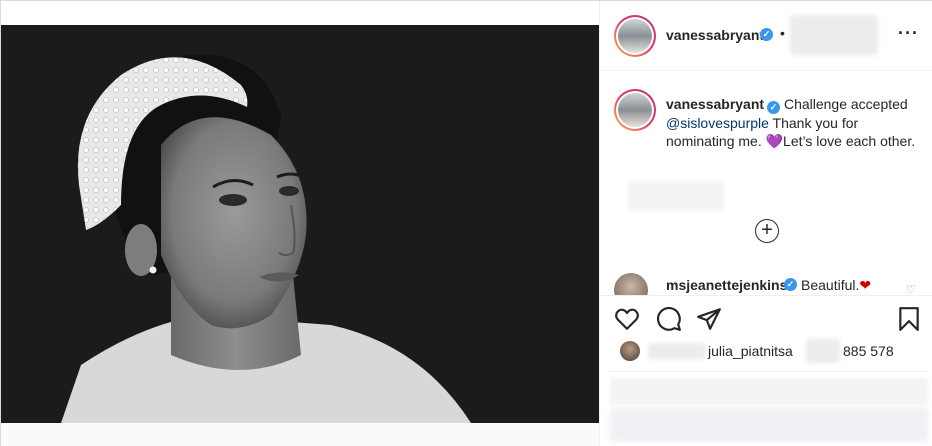 The height and width of the screenshot is (446, 932). What do you see at coordinates (630, 351) in the screenshot?
I see `liker-avatar` at bounding box center [630, 351].